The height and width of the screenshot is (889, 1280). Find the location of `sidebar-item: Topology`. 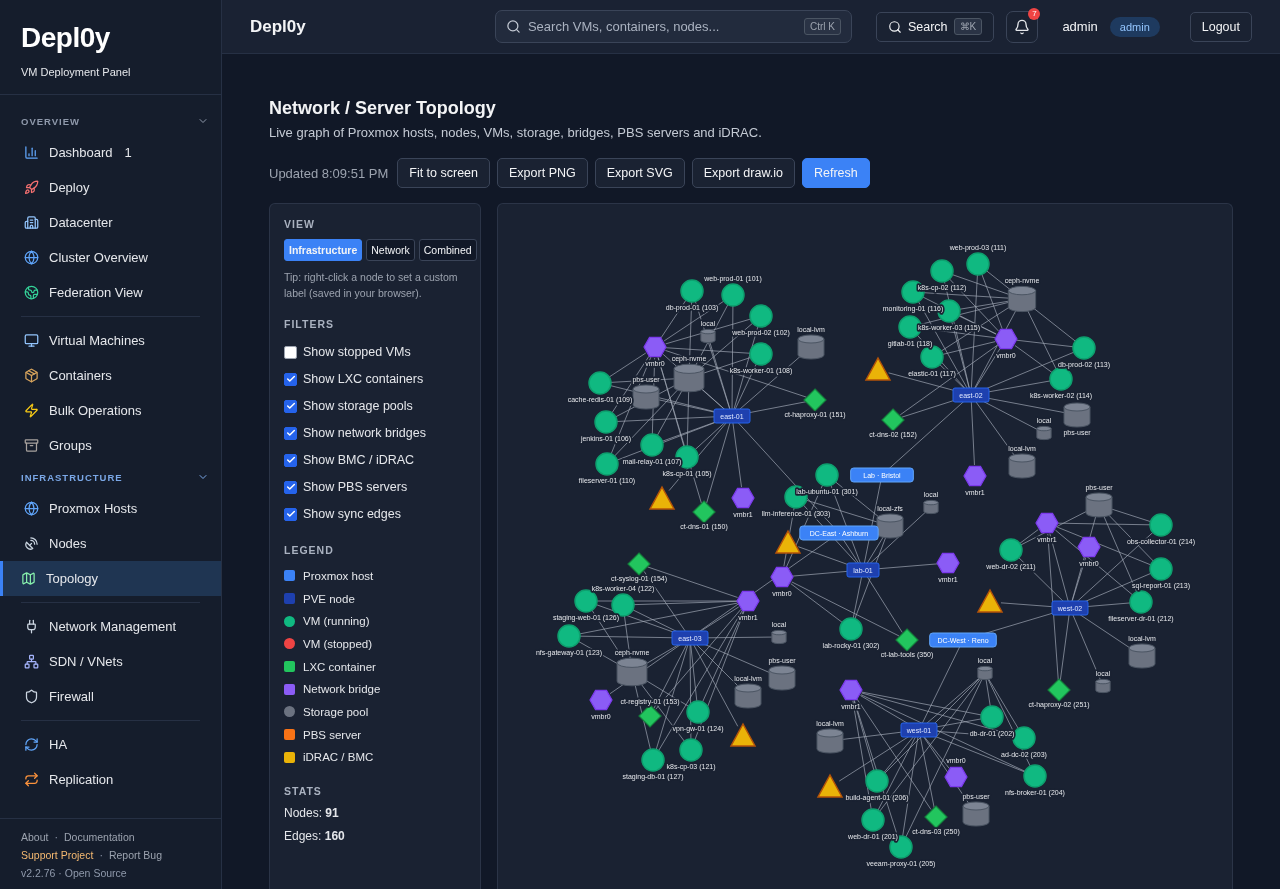

sidebar-item: Topology is located at coordinates (110, 578).